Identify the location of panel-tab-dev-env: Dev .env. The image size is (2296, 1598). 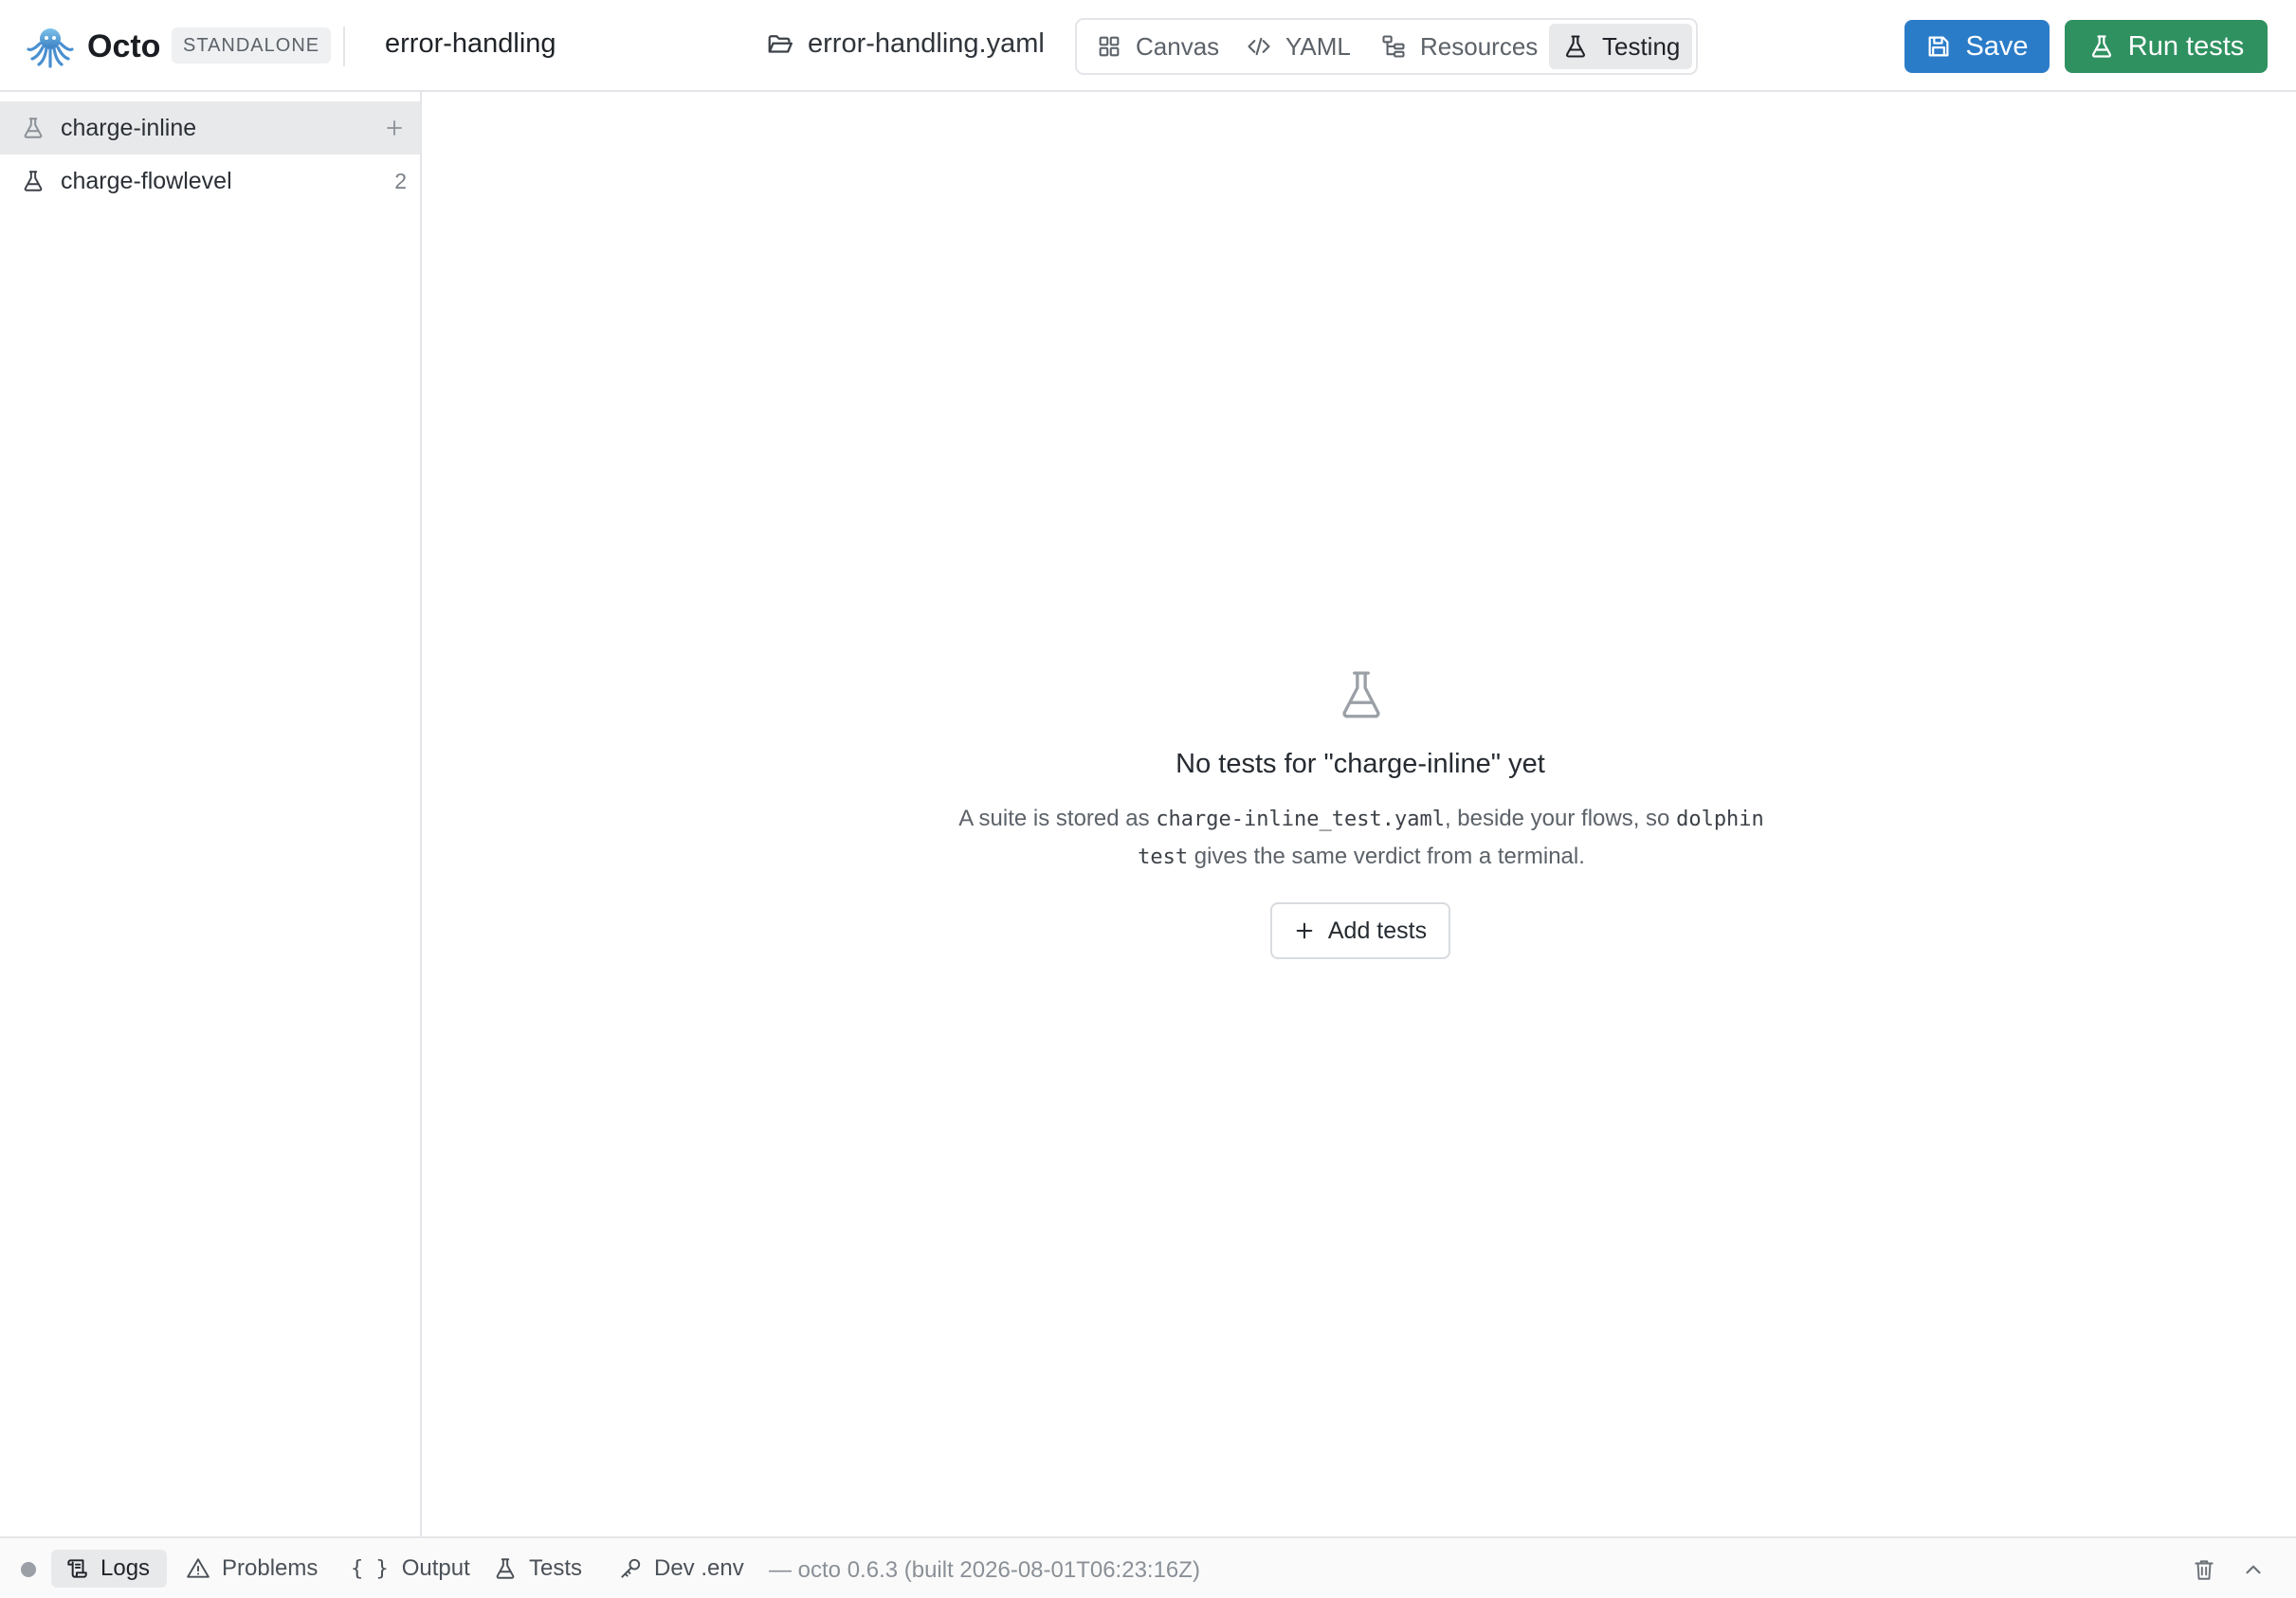
(681, 1569).